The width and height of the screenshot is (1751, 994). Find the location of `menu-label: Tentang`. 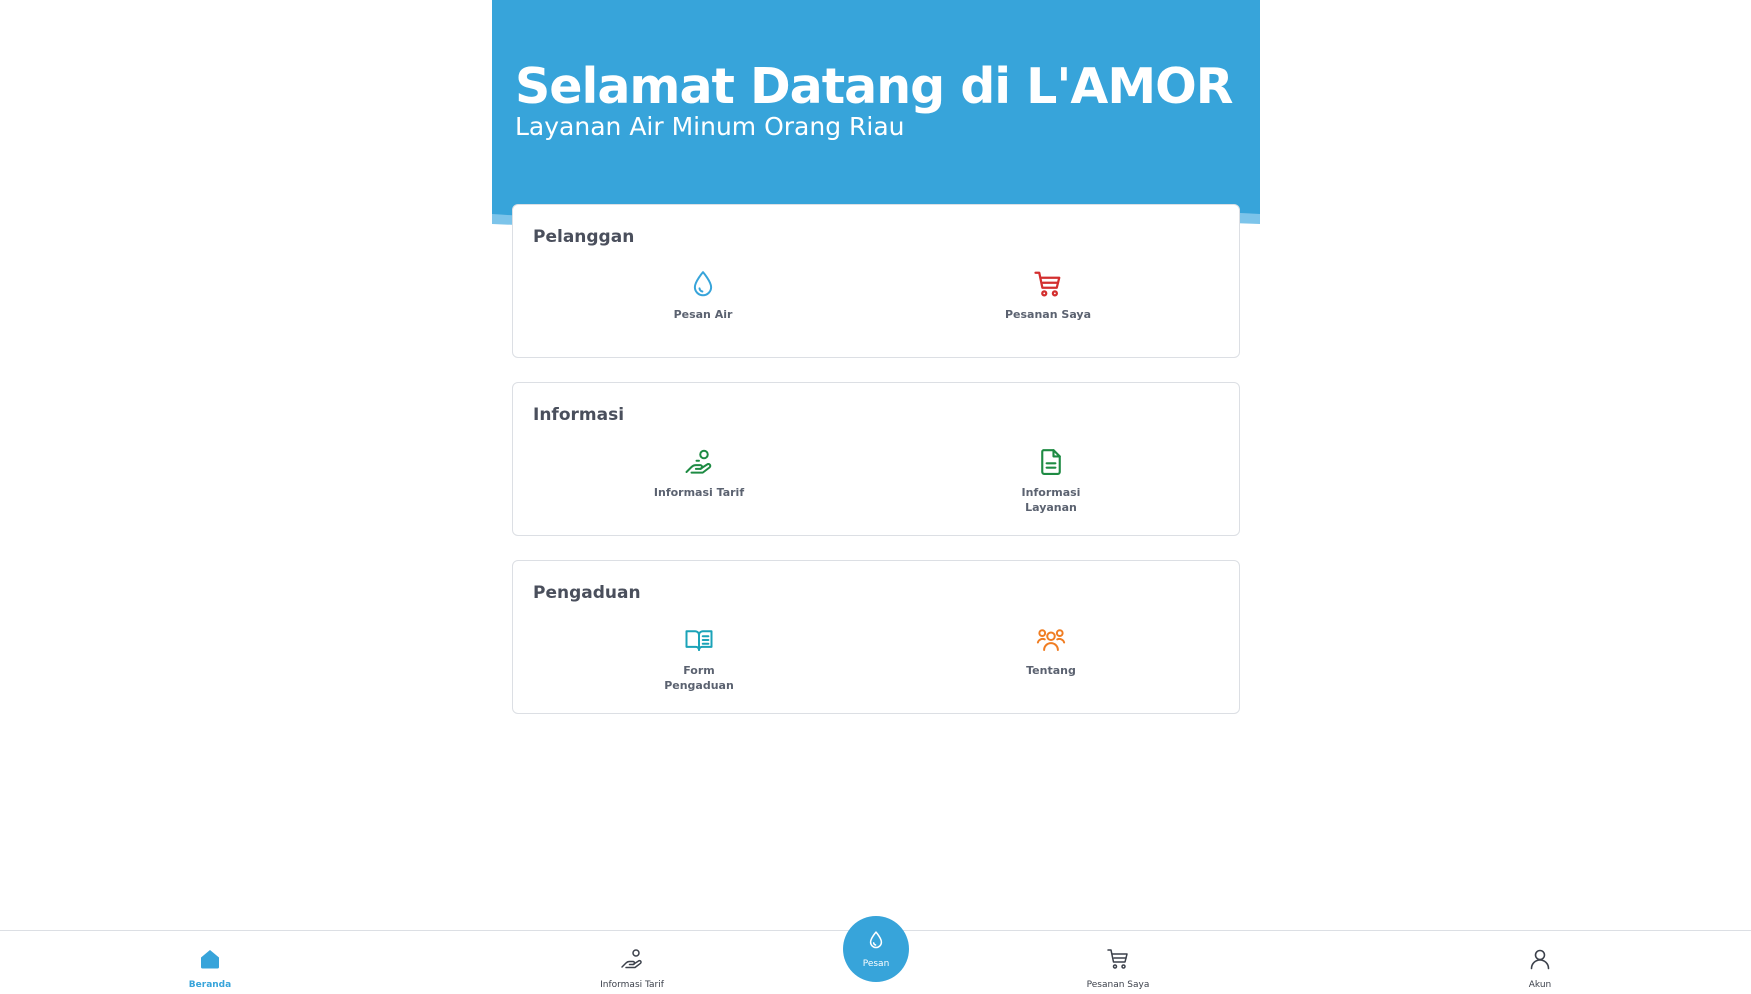

menu-label: Tentang is located at coordinates (1051, 670).